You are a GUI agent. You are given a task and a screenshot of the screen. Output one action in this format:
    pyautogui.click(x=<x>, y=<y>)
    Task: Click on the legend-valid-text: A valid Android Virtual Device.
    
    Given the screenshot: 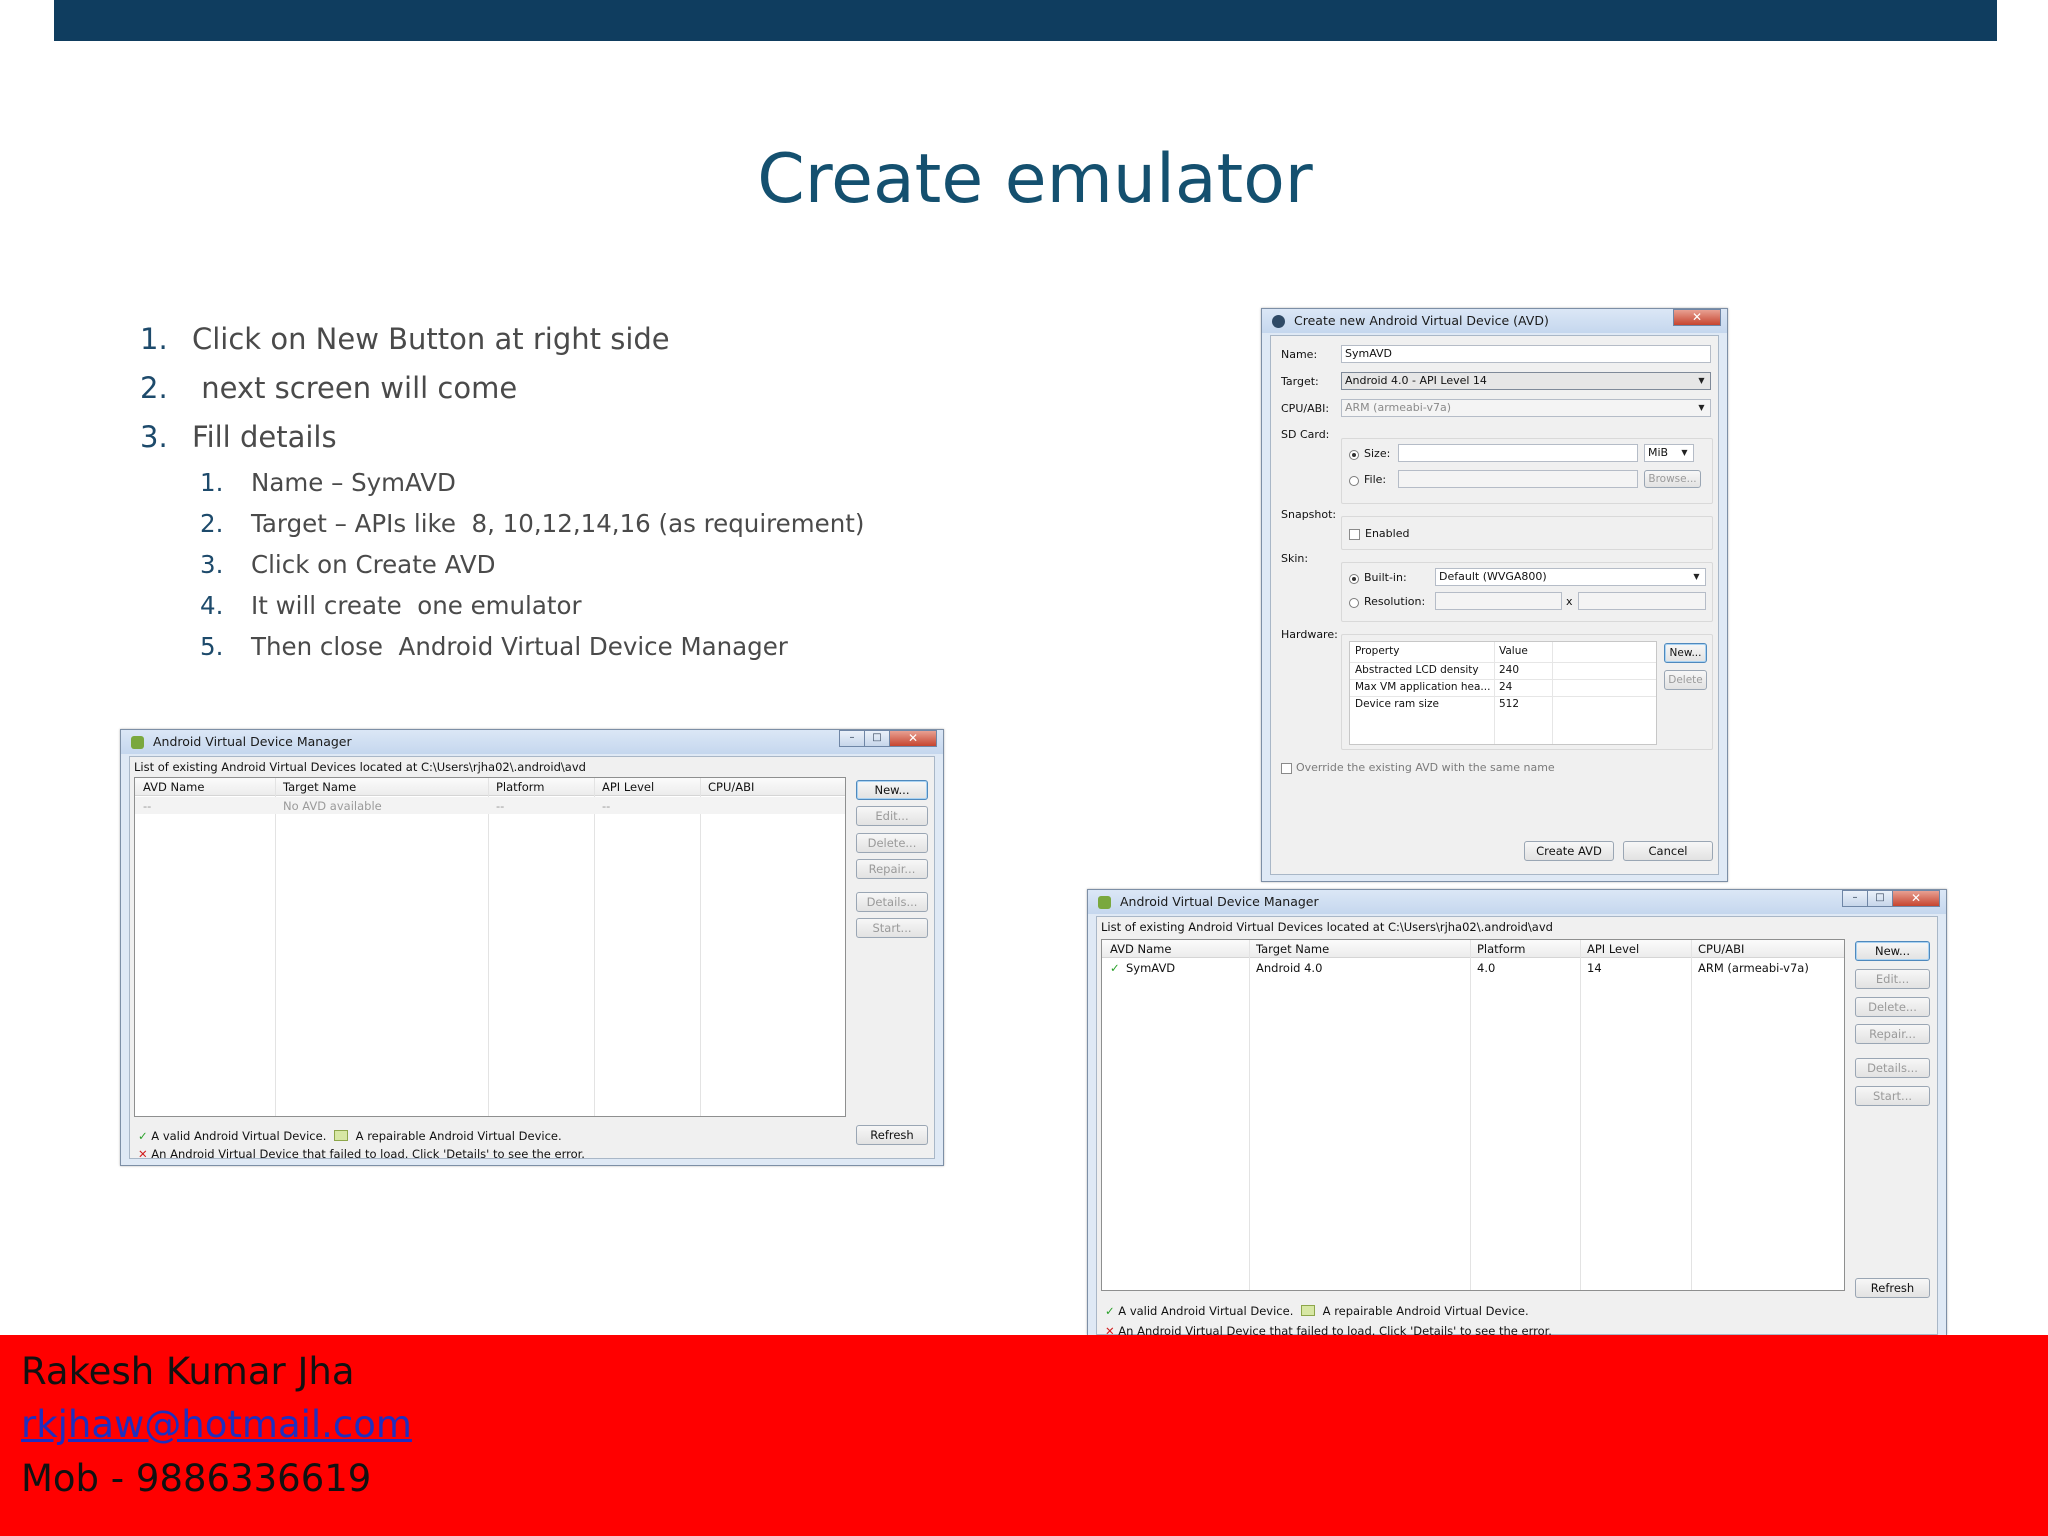 What is the action you would take?
    pyautogui.click(x=1206, y=1311)
    